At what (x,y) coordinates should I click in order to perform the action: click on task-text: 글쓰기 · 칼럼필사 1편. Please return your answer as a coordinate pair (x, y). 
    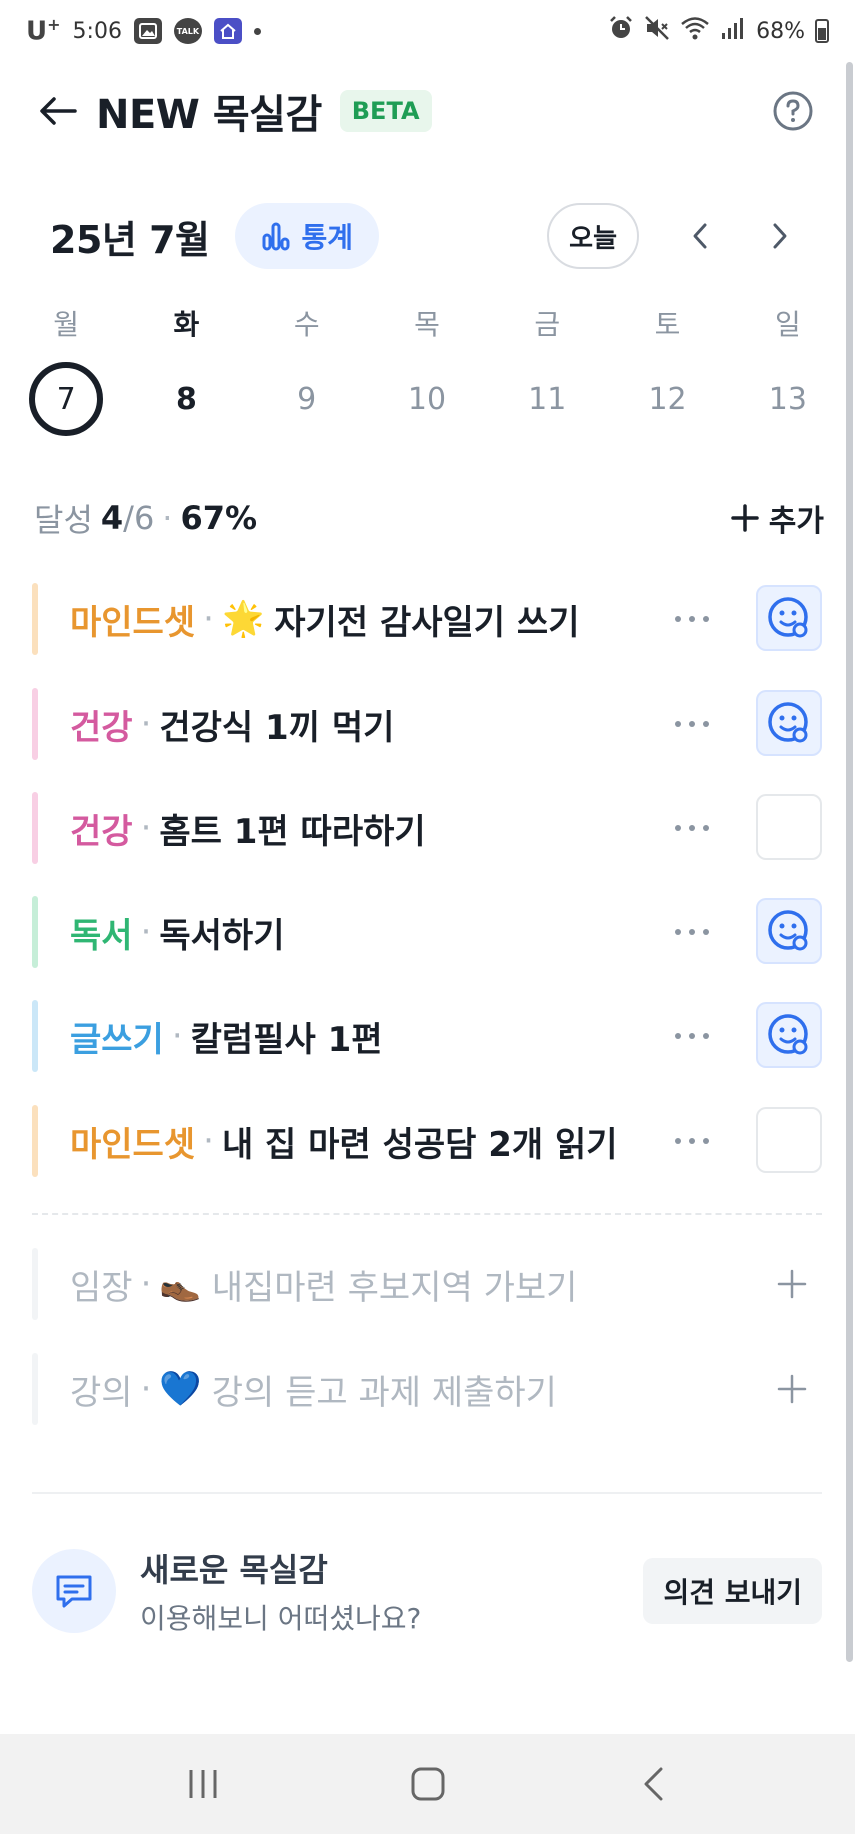
    Looking at the image, I should click on (226, 1036).